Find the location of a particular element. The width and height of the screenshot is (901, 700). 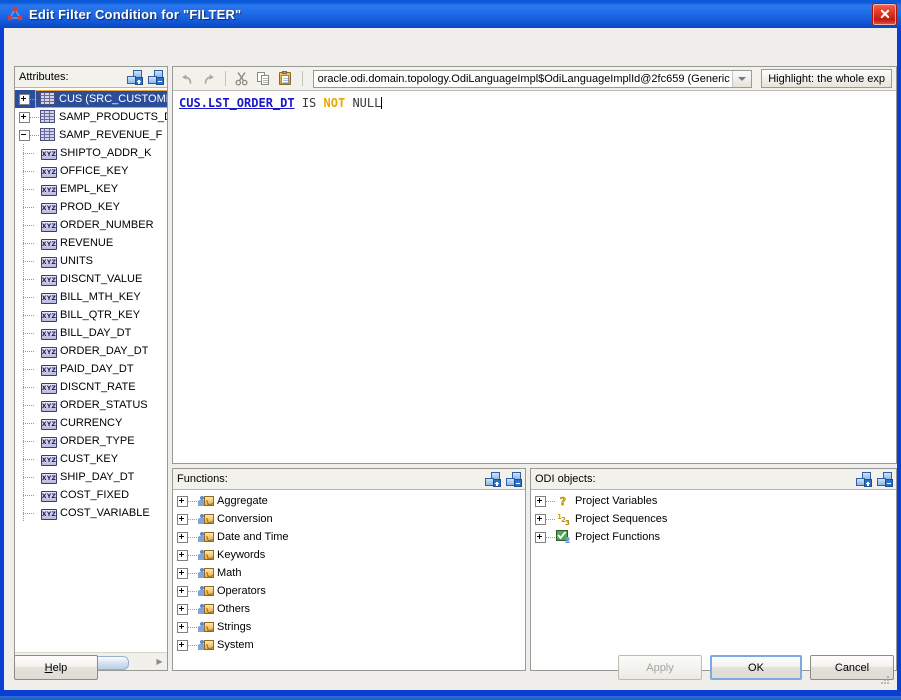

tree-item: XYZ REVENUE is located at coordinates (91, 243).